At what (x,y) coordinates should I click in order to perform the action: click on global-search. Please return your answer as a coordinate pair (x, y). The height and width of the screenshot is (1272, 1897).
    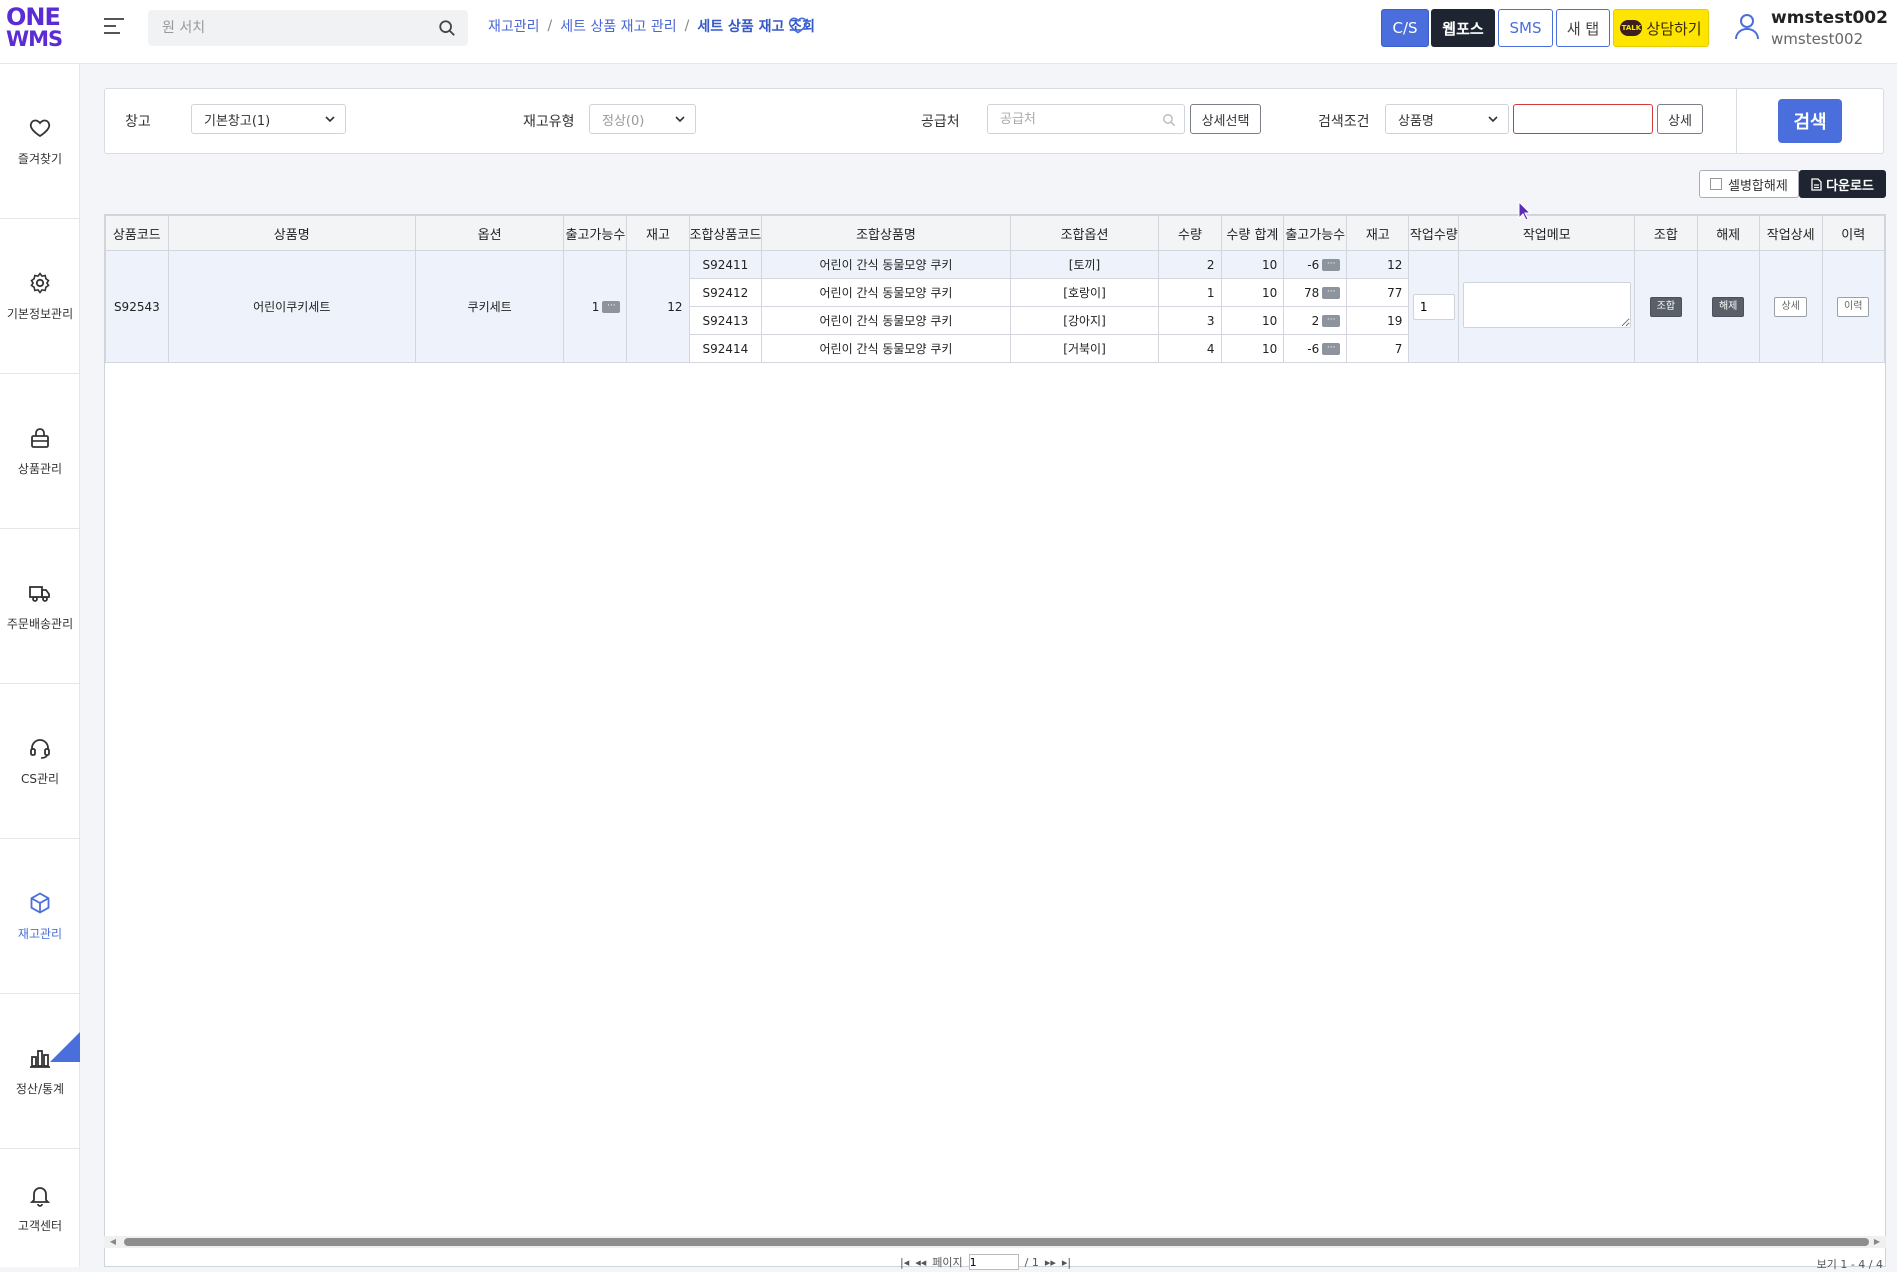
    Looking at the image, I should click on (308, 28).